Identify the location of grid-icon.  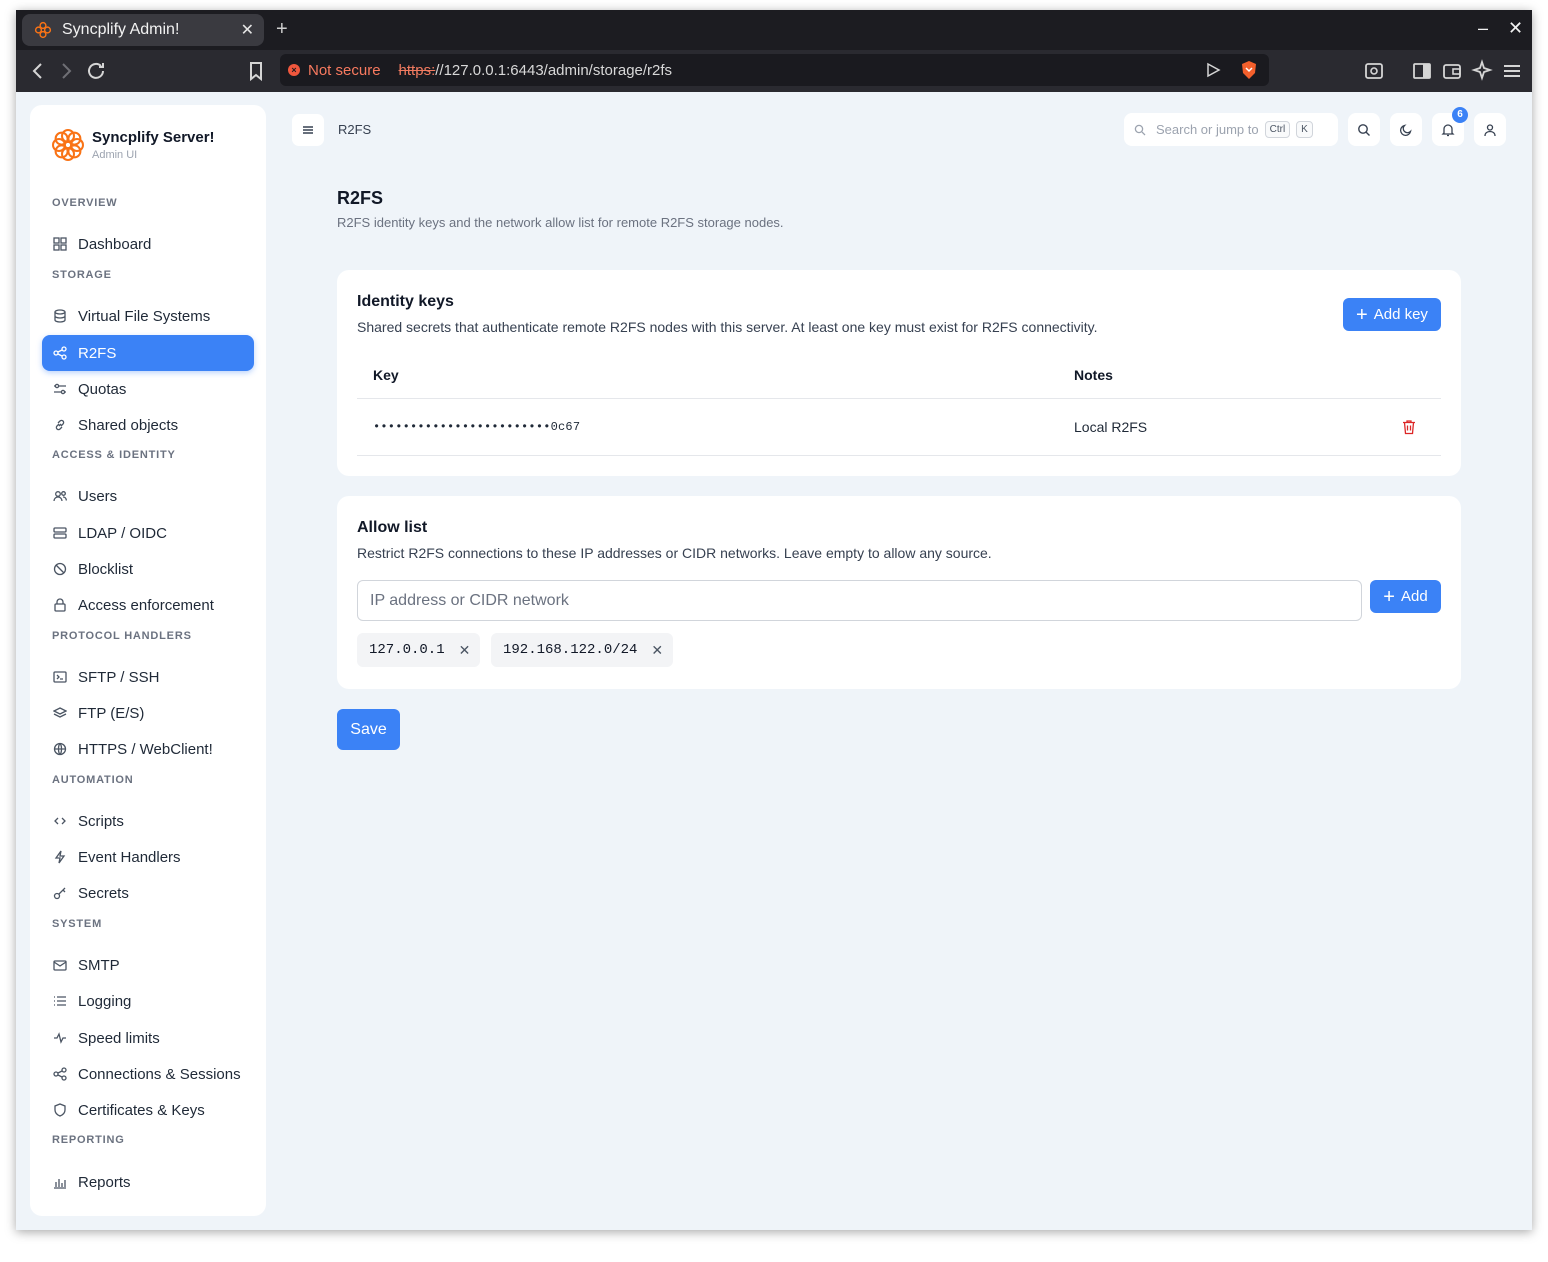
(60, 244).